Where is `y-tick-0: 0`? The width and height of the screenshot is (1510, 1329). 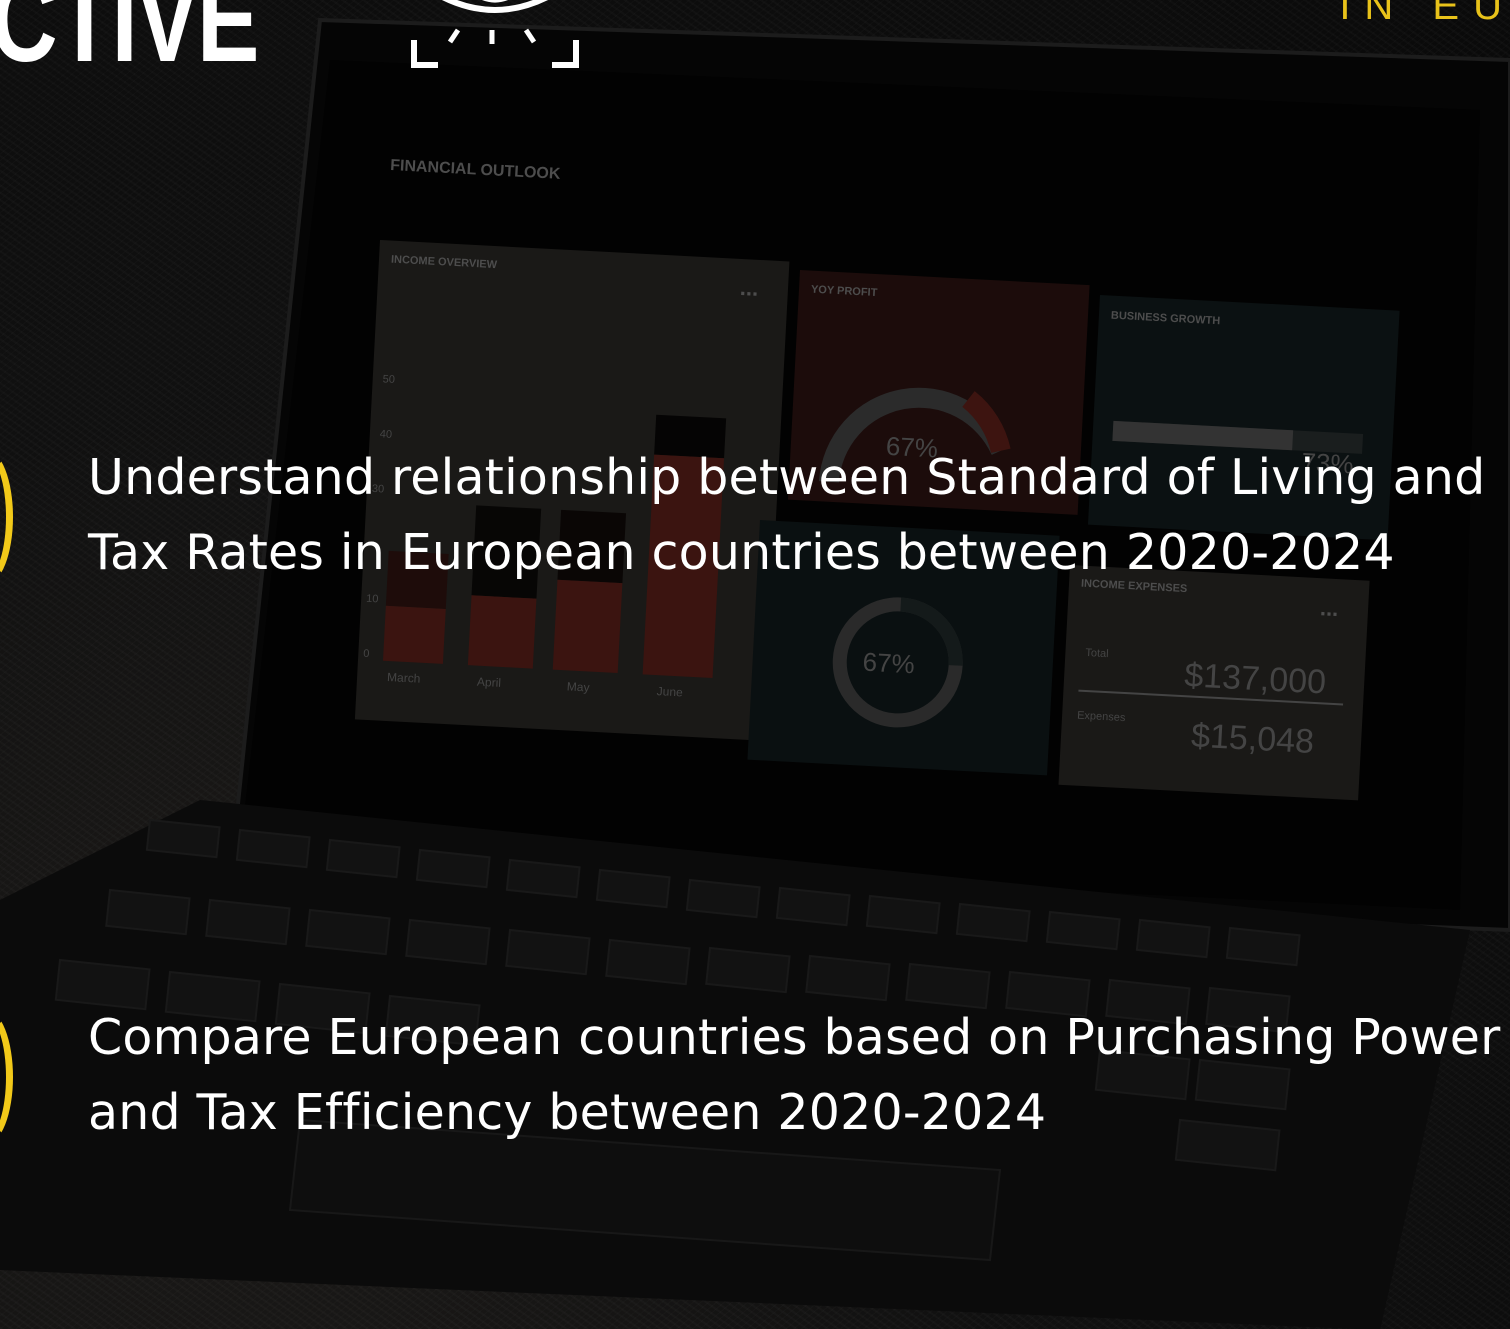 y-tick-0: 0 is located at coordinates (366, 654).